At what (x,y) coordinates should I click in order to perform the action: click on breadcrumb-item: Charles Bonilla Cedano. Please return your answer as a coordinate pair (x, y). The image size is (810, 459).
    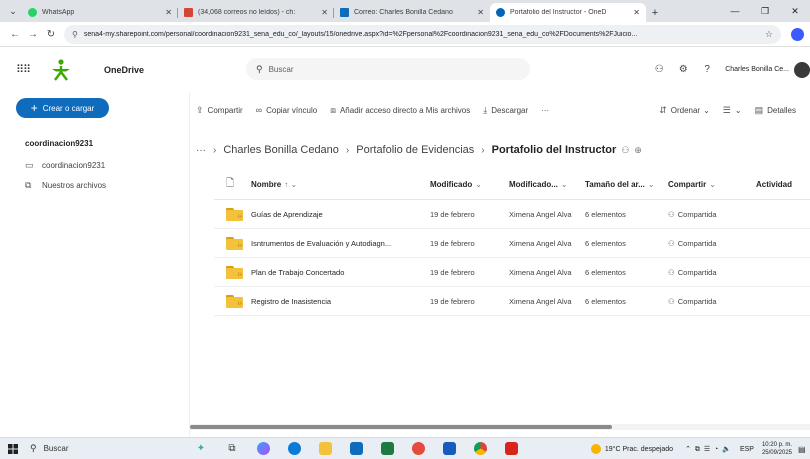
    Looking at the image, I should click on (281, 150).